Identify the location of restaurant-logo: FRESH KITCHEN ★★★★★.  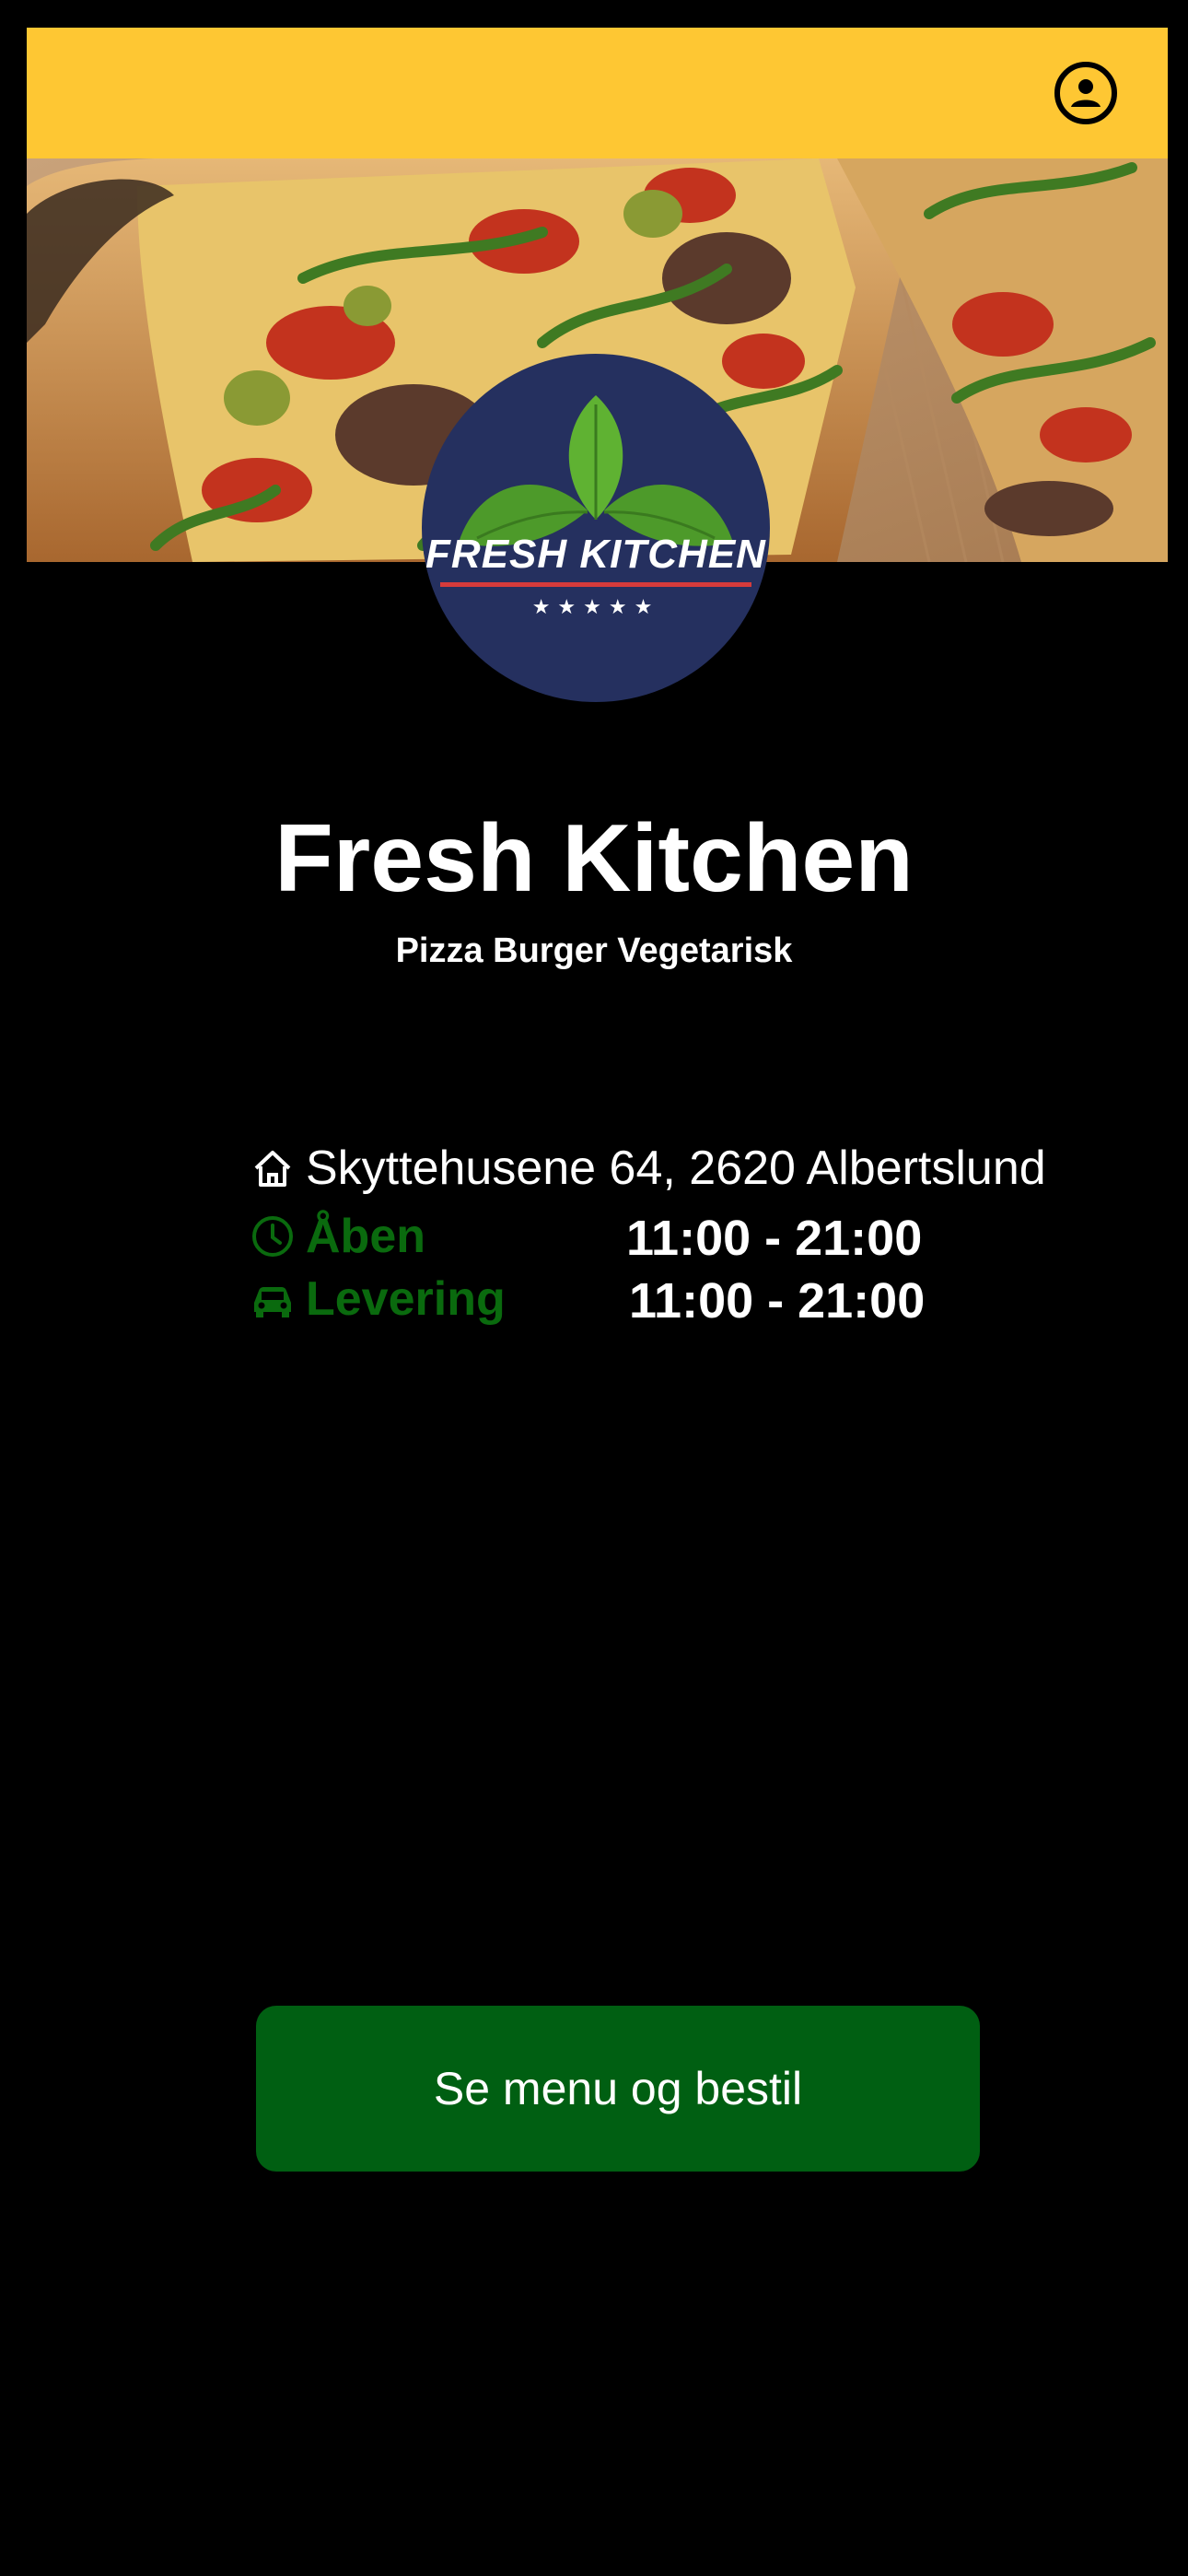
(596, 528).